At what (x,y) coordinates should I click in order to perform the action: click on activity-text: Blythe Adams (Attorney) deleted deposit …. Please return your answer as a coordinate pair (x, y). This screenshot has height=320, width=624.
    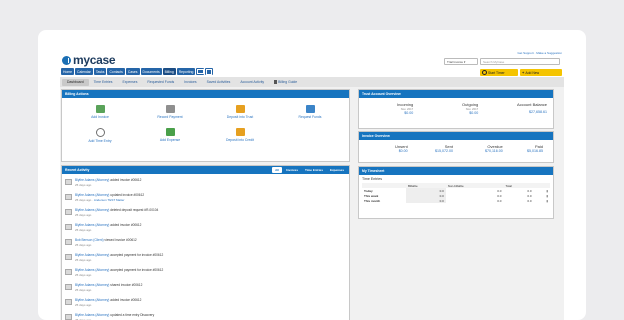
    Looking at the image, I should click on (116, 210).